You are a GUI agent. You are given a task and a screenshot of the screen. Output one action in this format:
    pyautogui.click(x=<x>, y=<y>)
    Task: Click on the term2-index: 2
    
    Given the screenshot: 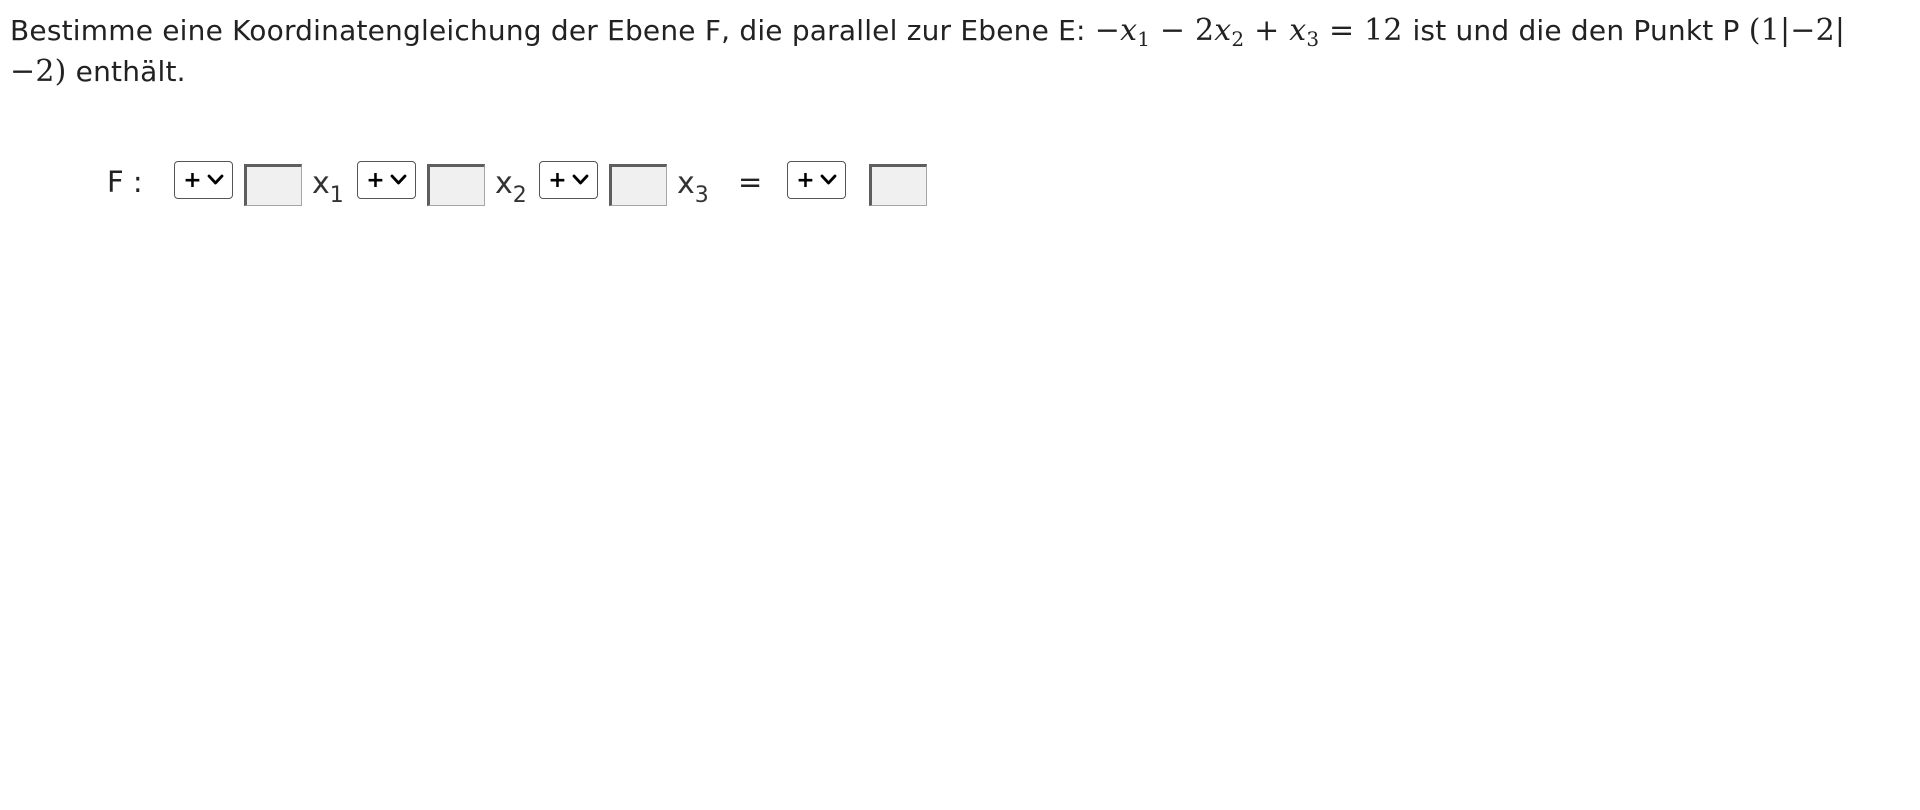 What is the action you would take?
    pyautogui.click(x=1238, y=39)
    